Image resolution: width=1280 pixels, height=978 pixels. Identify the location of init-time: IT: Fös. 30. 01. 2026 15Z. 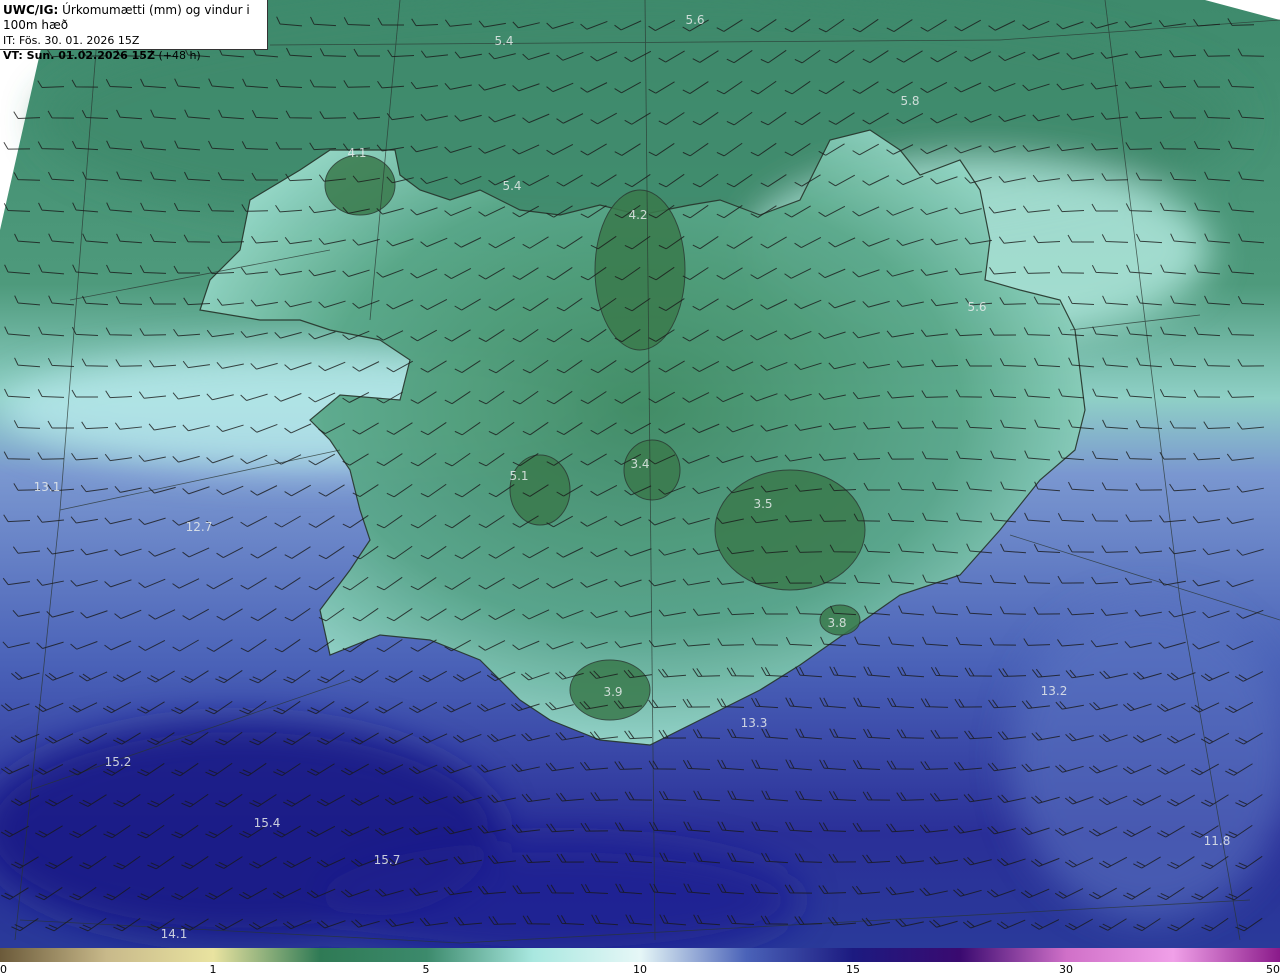
(71, 40).